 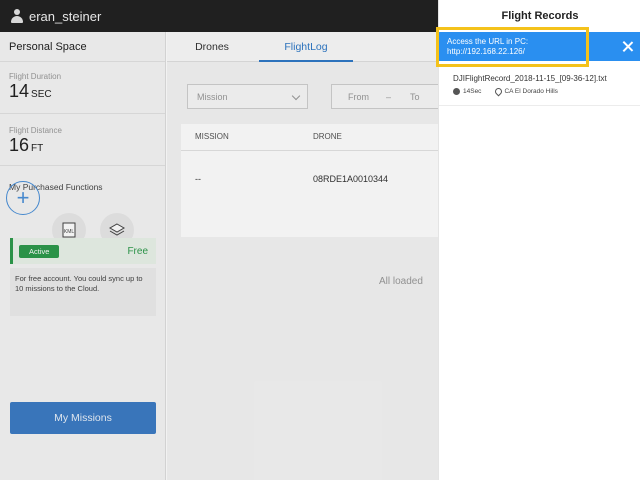 What do you see at coordinates (17, 16) in the screenshot?
I see `user-icon` at bounding box center [17, 16].